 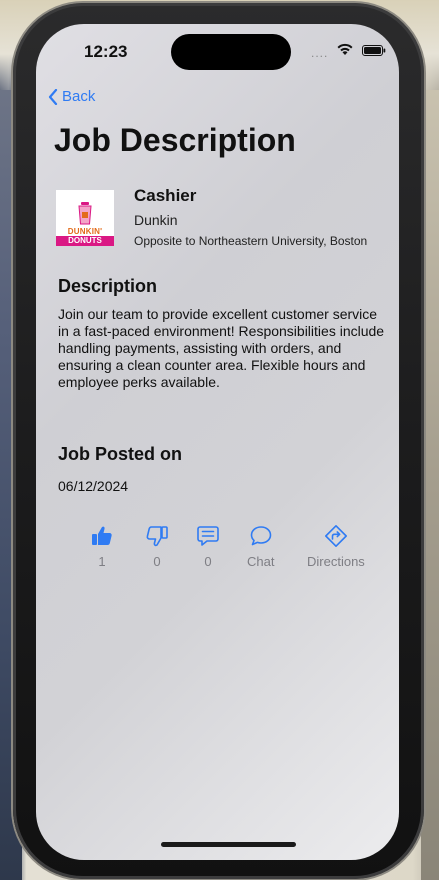 I want to click on wifi-icon, so click(x=345, y=49).